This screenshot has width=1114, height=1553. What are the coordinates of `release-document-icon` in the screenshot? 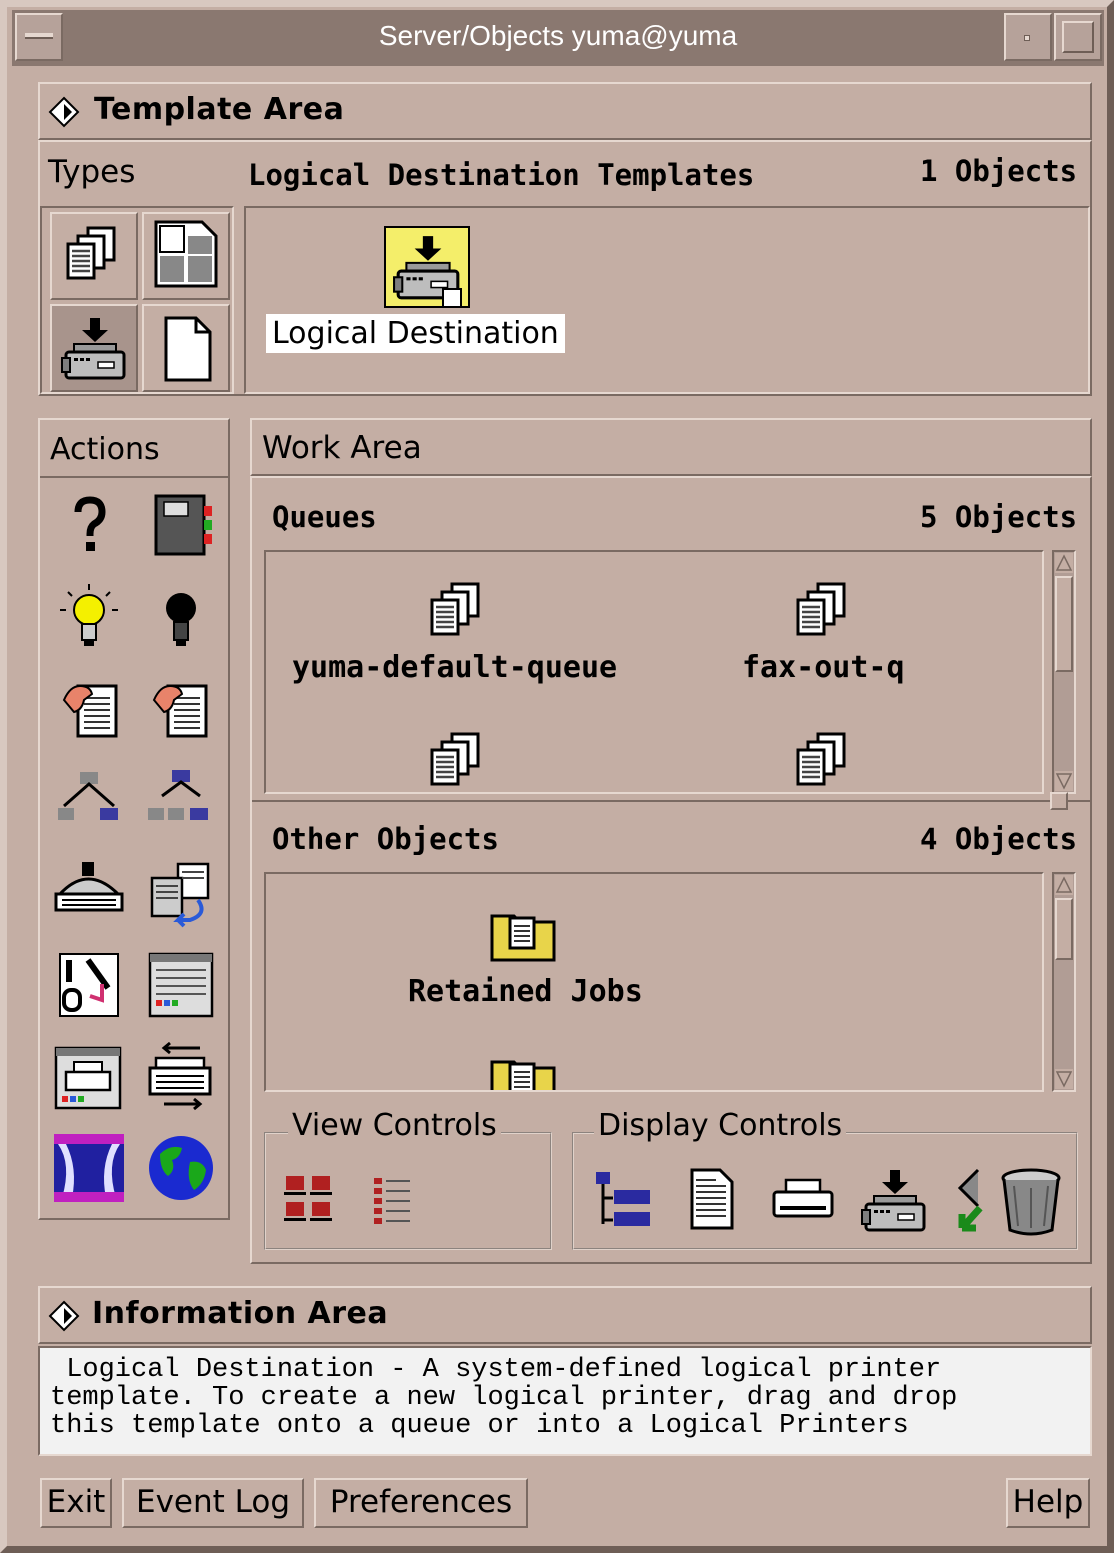 It's located at (180, 709).